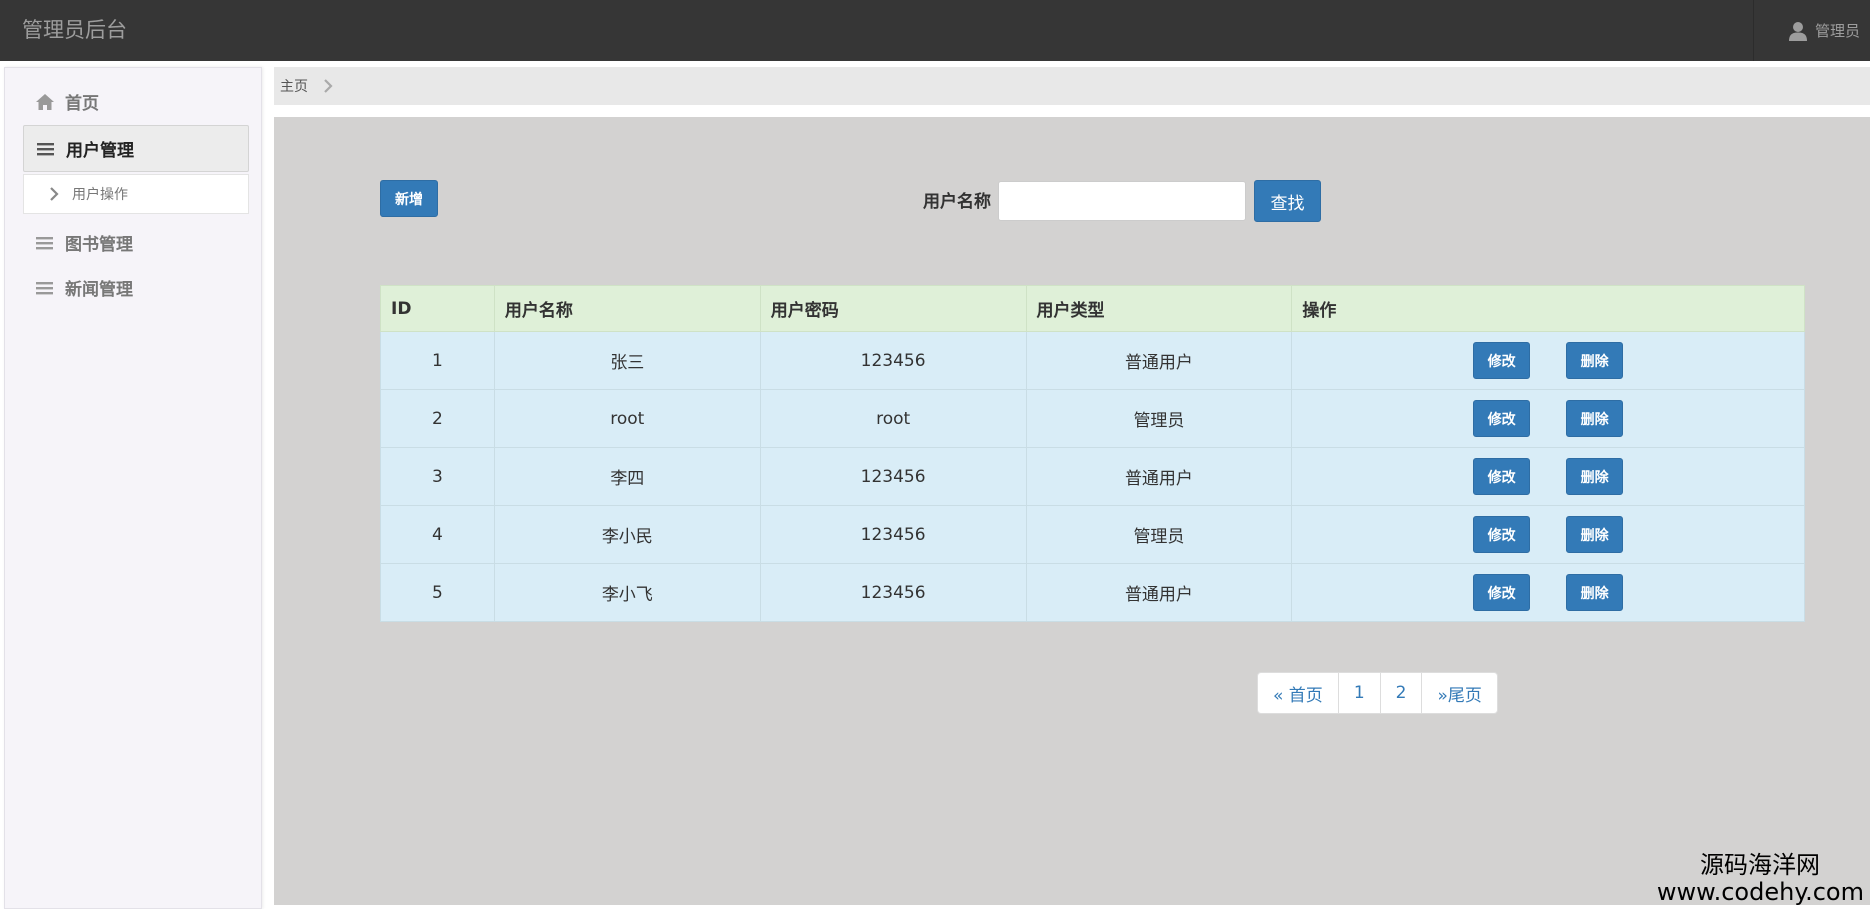  What do you see at coordinates (1811, 30) in the screenshot?
I see `user-menu: 管理员` at bounding box center [1811, 30].